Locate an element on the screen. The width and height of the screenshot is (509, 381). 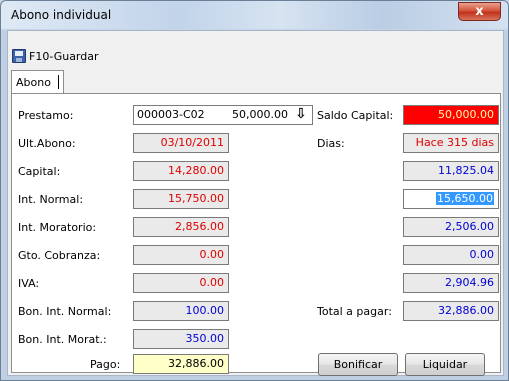
gto-cobranza-label: Gto. Cobranza: is located at coordinates (59, 255).